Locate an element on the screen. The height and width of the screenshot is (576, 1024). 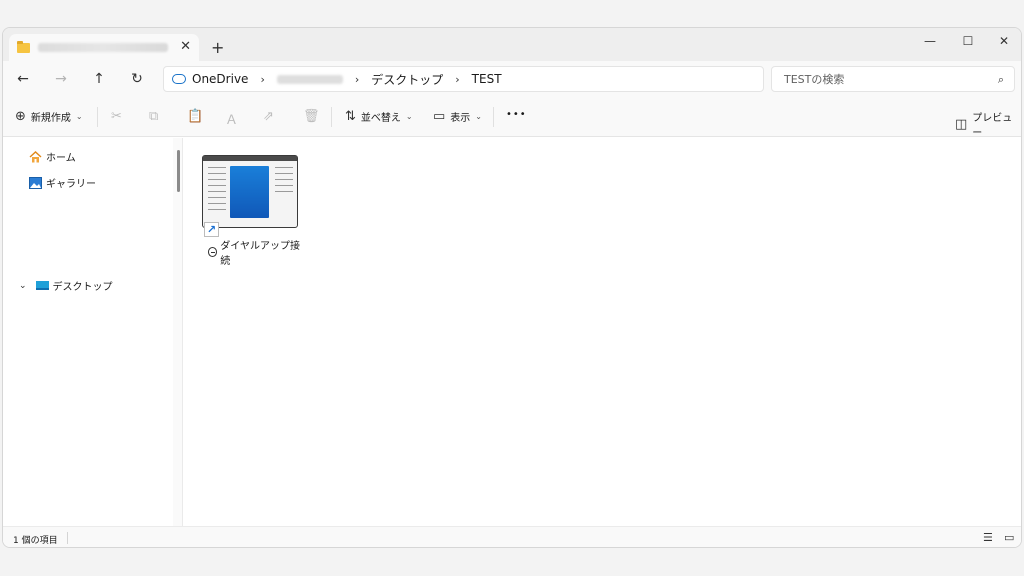
home-icon is located at coordinates (35, 156).